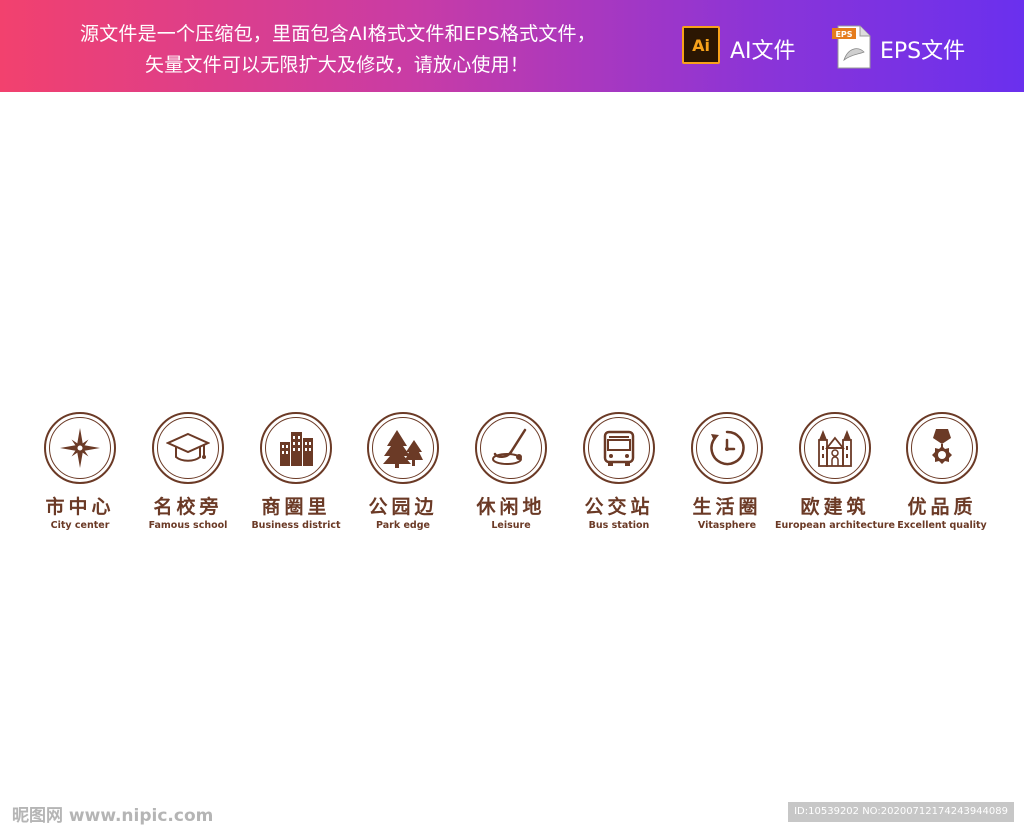 This screenshot has width=1024, height=832. I want to click on feature-subtitle: European architecture, so click(835, 525).